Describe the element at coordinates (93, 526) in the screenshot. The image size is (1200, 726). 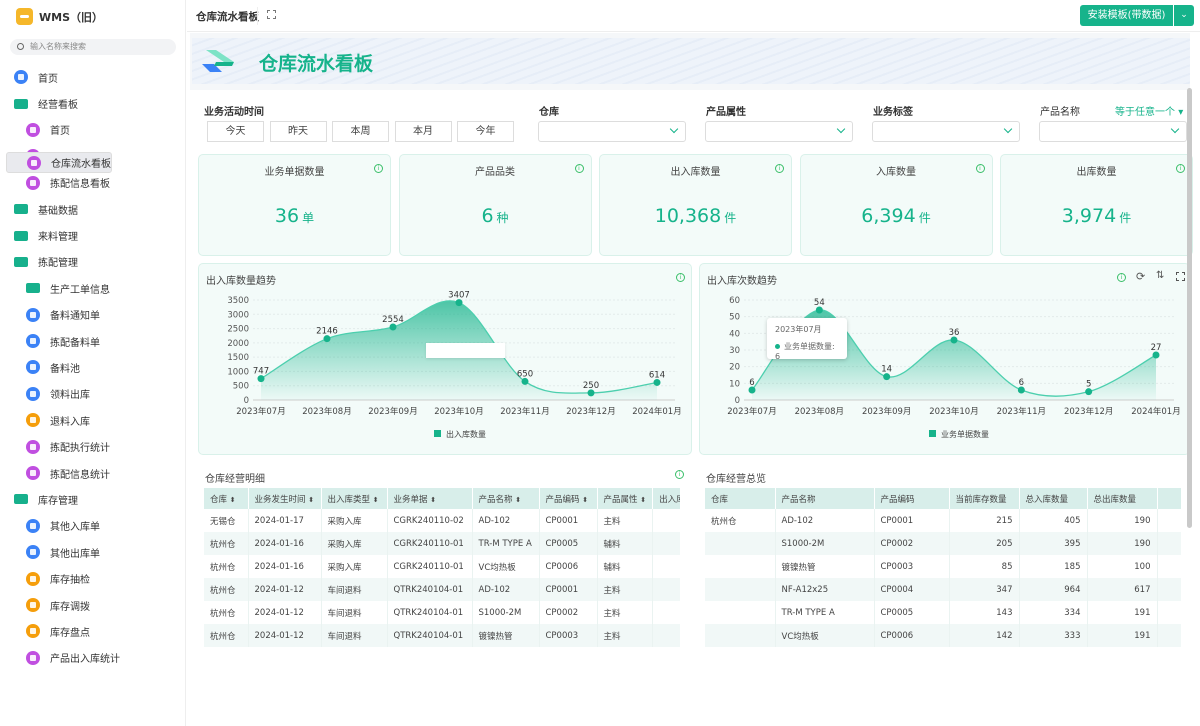
I see `sidebar-item: 其他入库单` at that location.